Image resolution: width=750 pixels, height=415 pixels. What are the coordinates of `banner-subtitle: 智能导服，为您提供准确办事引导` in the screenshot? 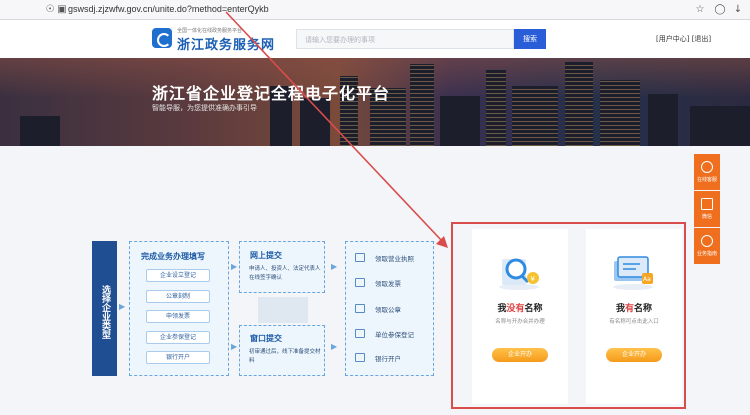 It's located at (204, 108).